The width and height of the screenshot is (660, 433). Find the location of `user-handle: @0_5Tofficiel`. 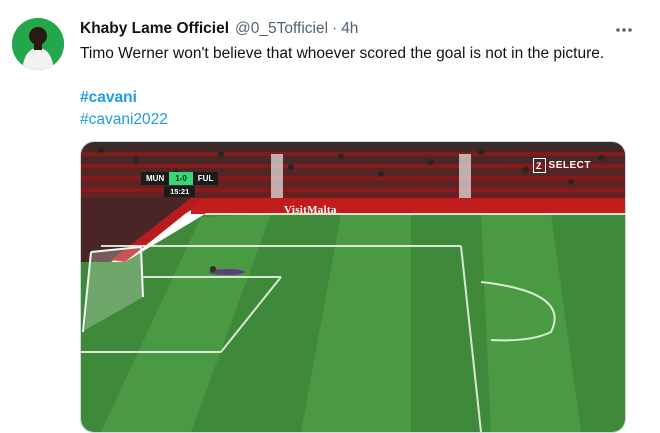

user-handle: @0_5Tofficiel is located at coordinates (281, 29).